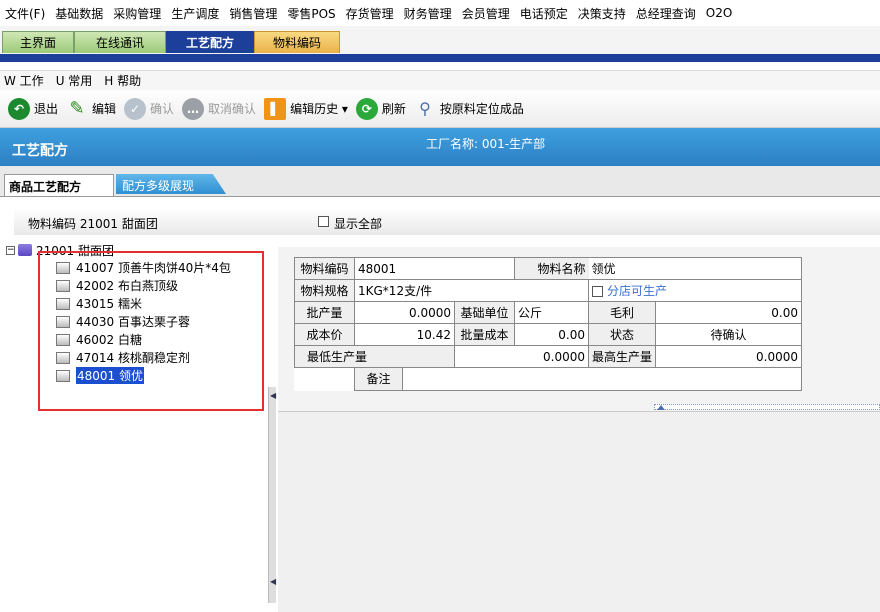  What do you see at coordinates (79, 13) in the screenshot?
I see `menu-basic-data: 基础数据` at bounding box center [79, 13].